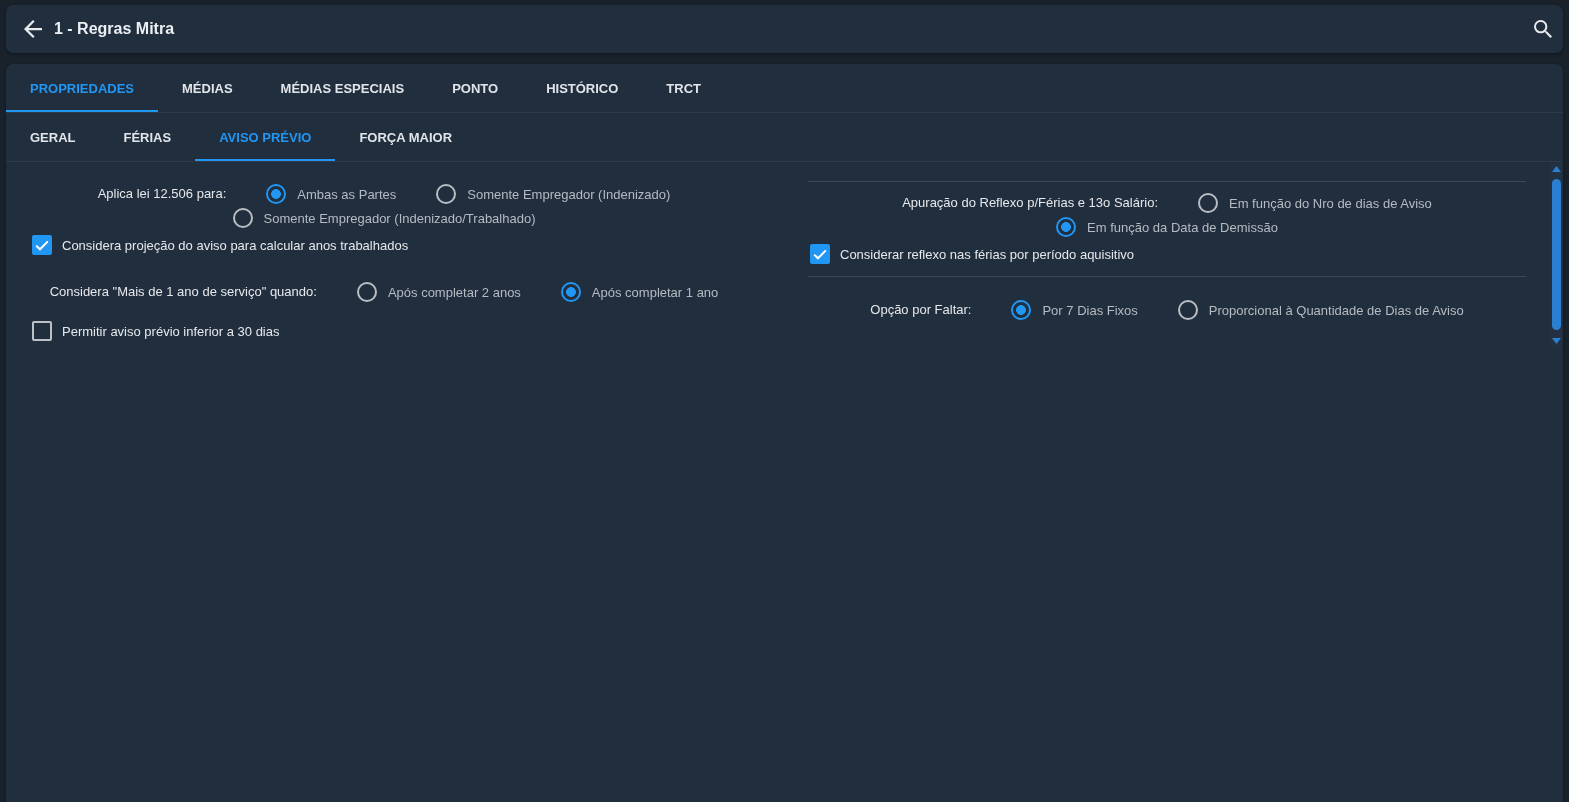 The image size is (1569, 802). I want to click on back-arrow-icon, so click(33, 29).